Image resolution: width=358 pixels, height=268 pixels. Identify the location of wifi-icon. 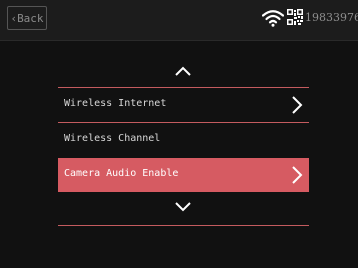
(273, 18).